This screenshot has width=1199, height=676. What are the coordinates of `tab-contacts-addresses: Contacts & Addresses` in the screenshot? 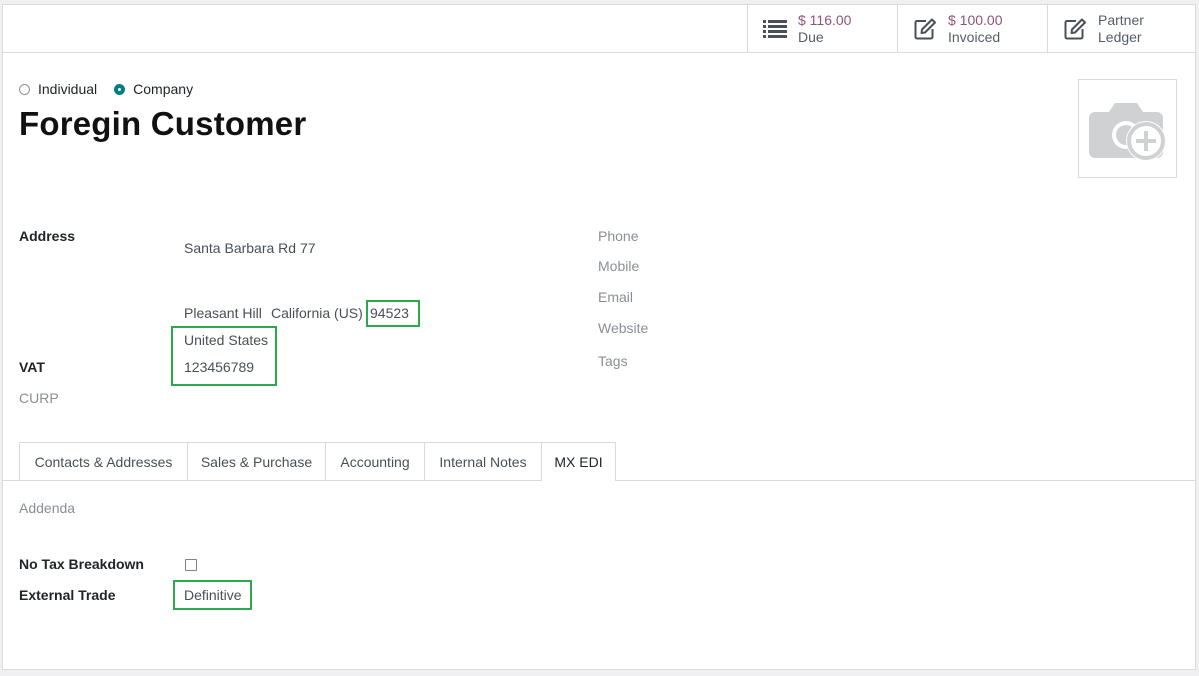 It's located at (103, 461).